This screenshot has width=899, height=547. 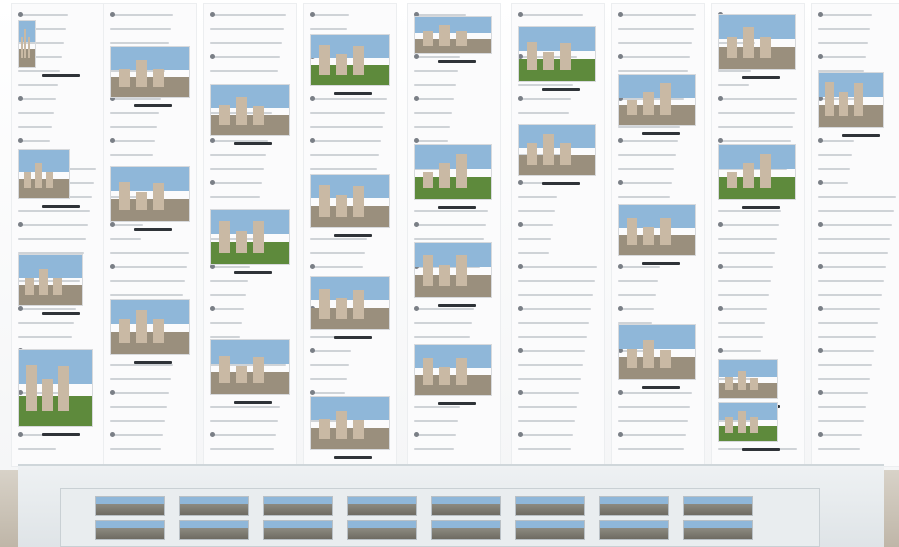 What do you see at coordinates (250, 235) in the screenshot?
I see `printed-feed-panel` at bounding box center [250, 235].